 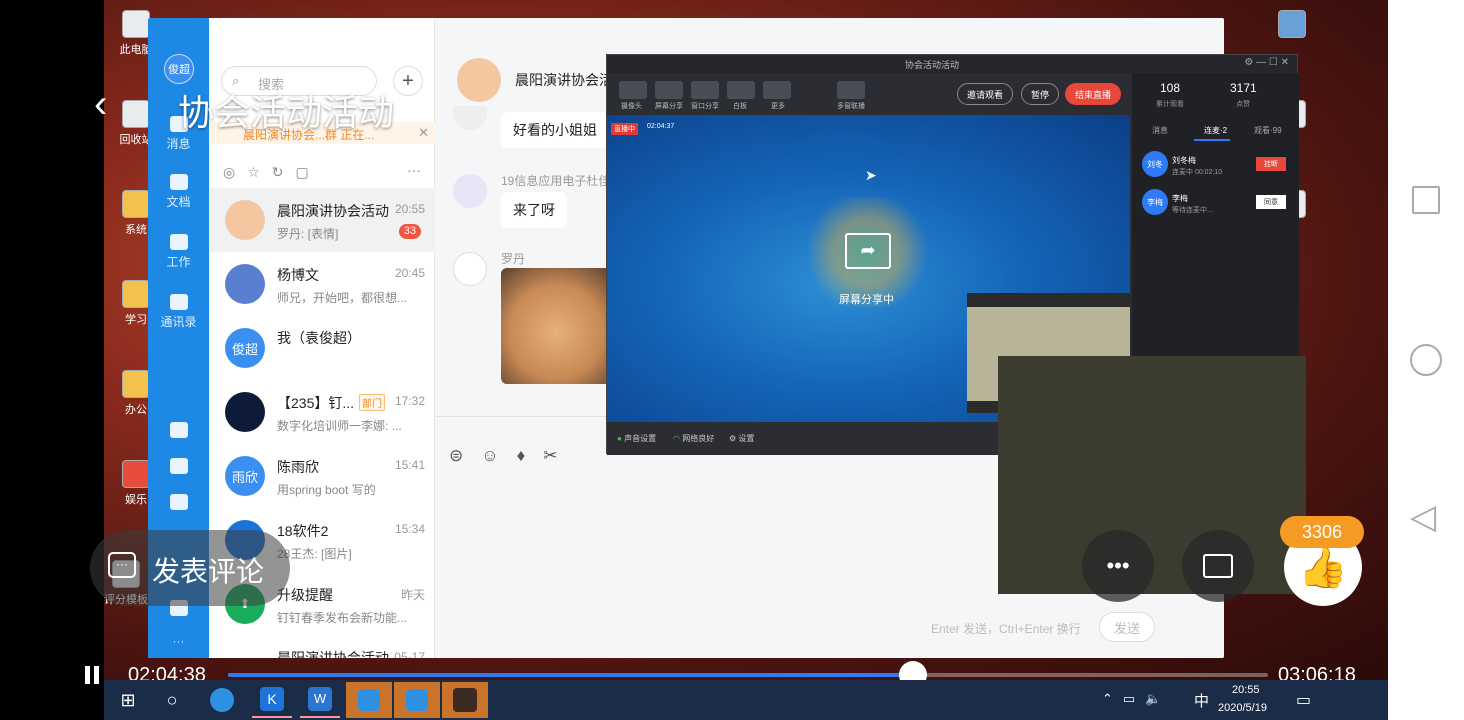 What do you see at coordinates (513, 259) in the screenshot?
I see `sender-name: 罗丹` at bounding box center [513, 259].